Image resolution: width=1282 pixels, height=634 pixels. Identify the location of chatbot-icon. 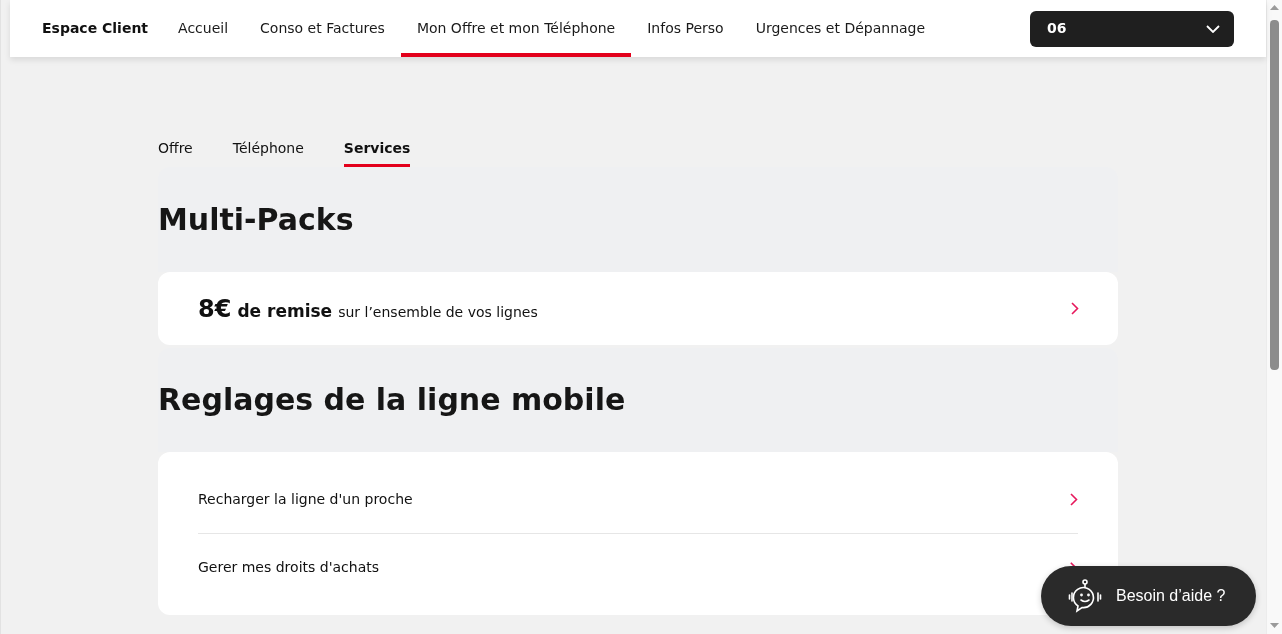
(1085, 596).